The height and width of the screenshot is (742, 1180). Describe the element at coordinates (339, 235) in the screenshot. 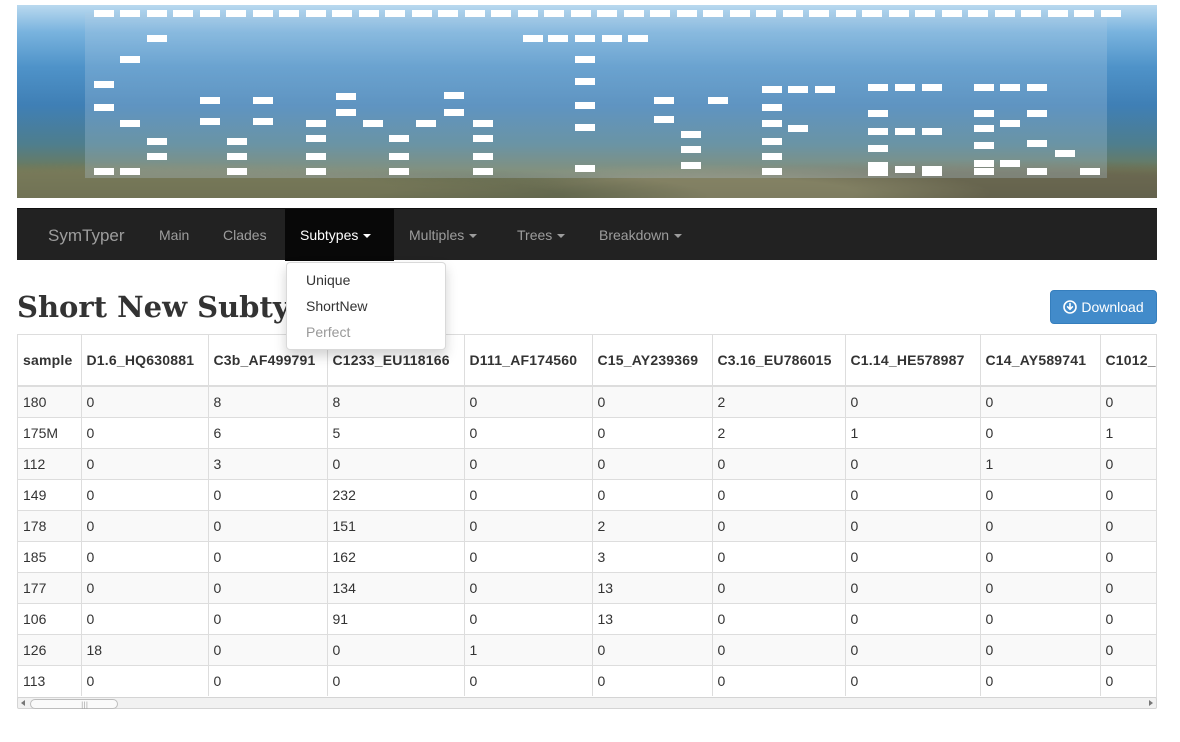

I see `nav-item-subtypes: Subtypes` at that location.